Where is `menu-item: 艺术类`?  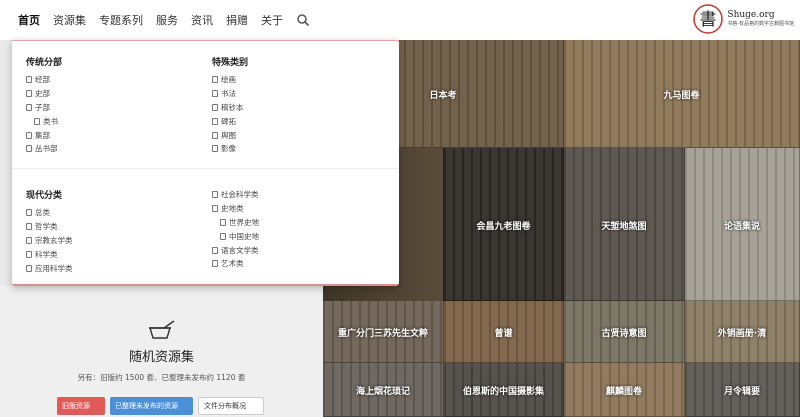
menu-item: 艺术类 is located at coordinates (235, 264).